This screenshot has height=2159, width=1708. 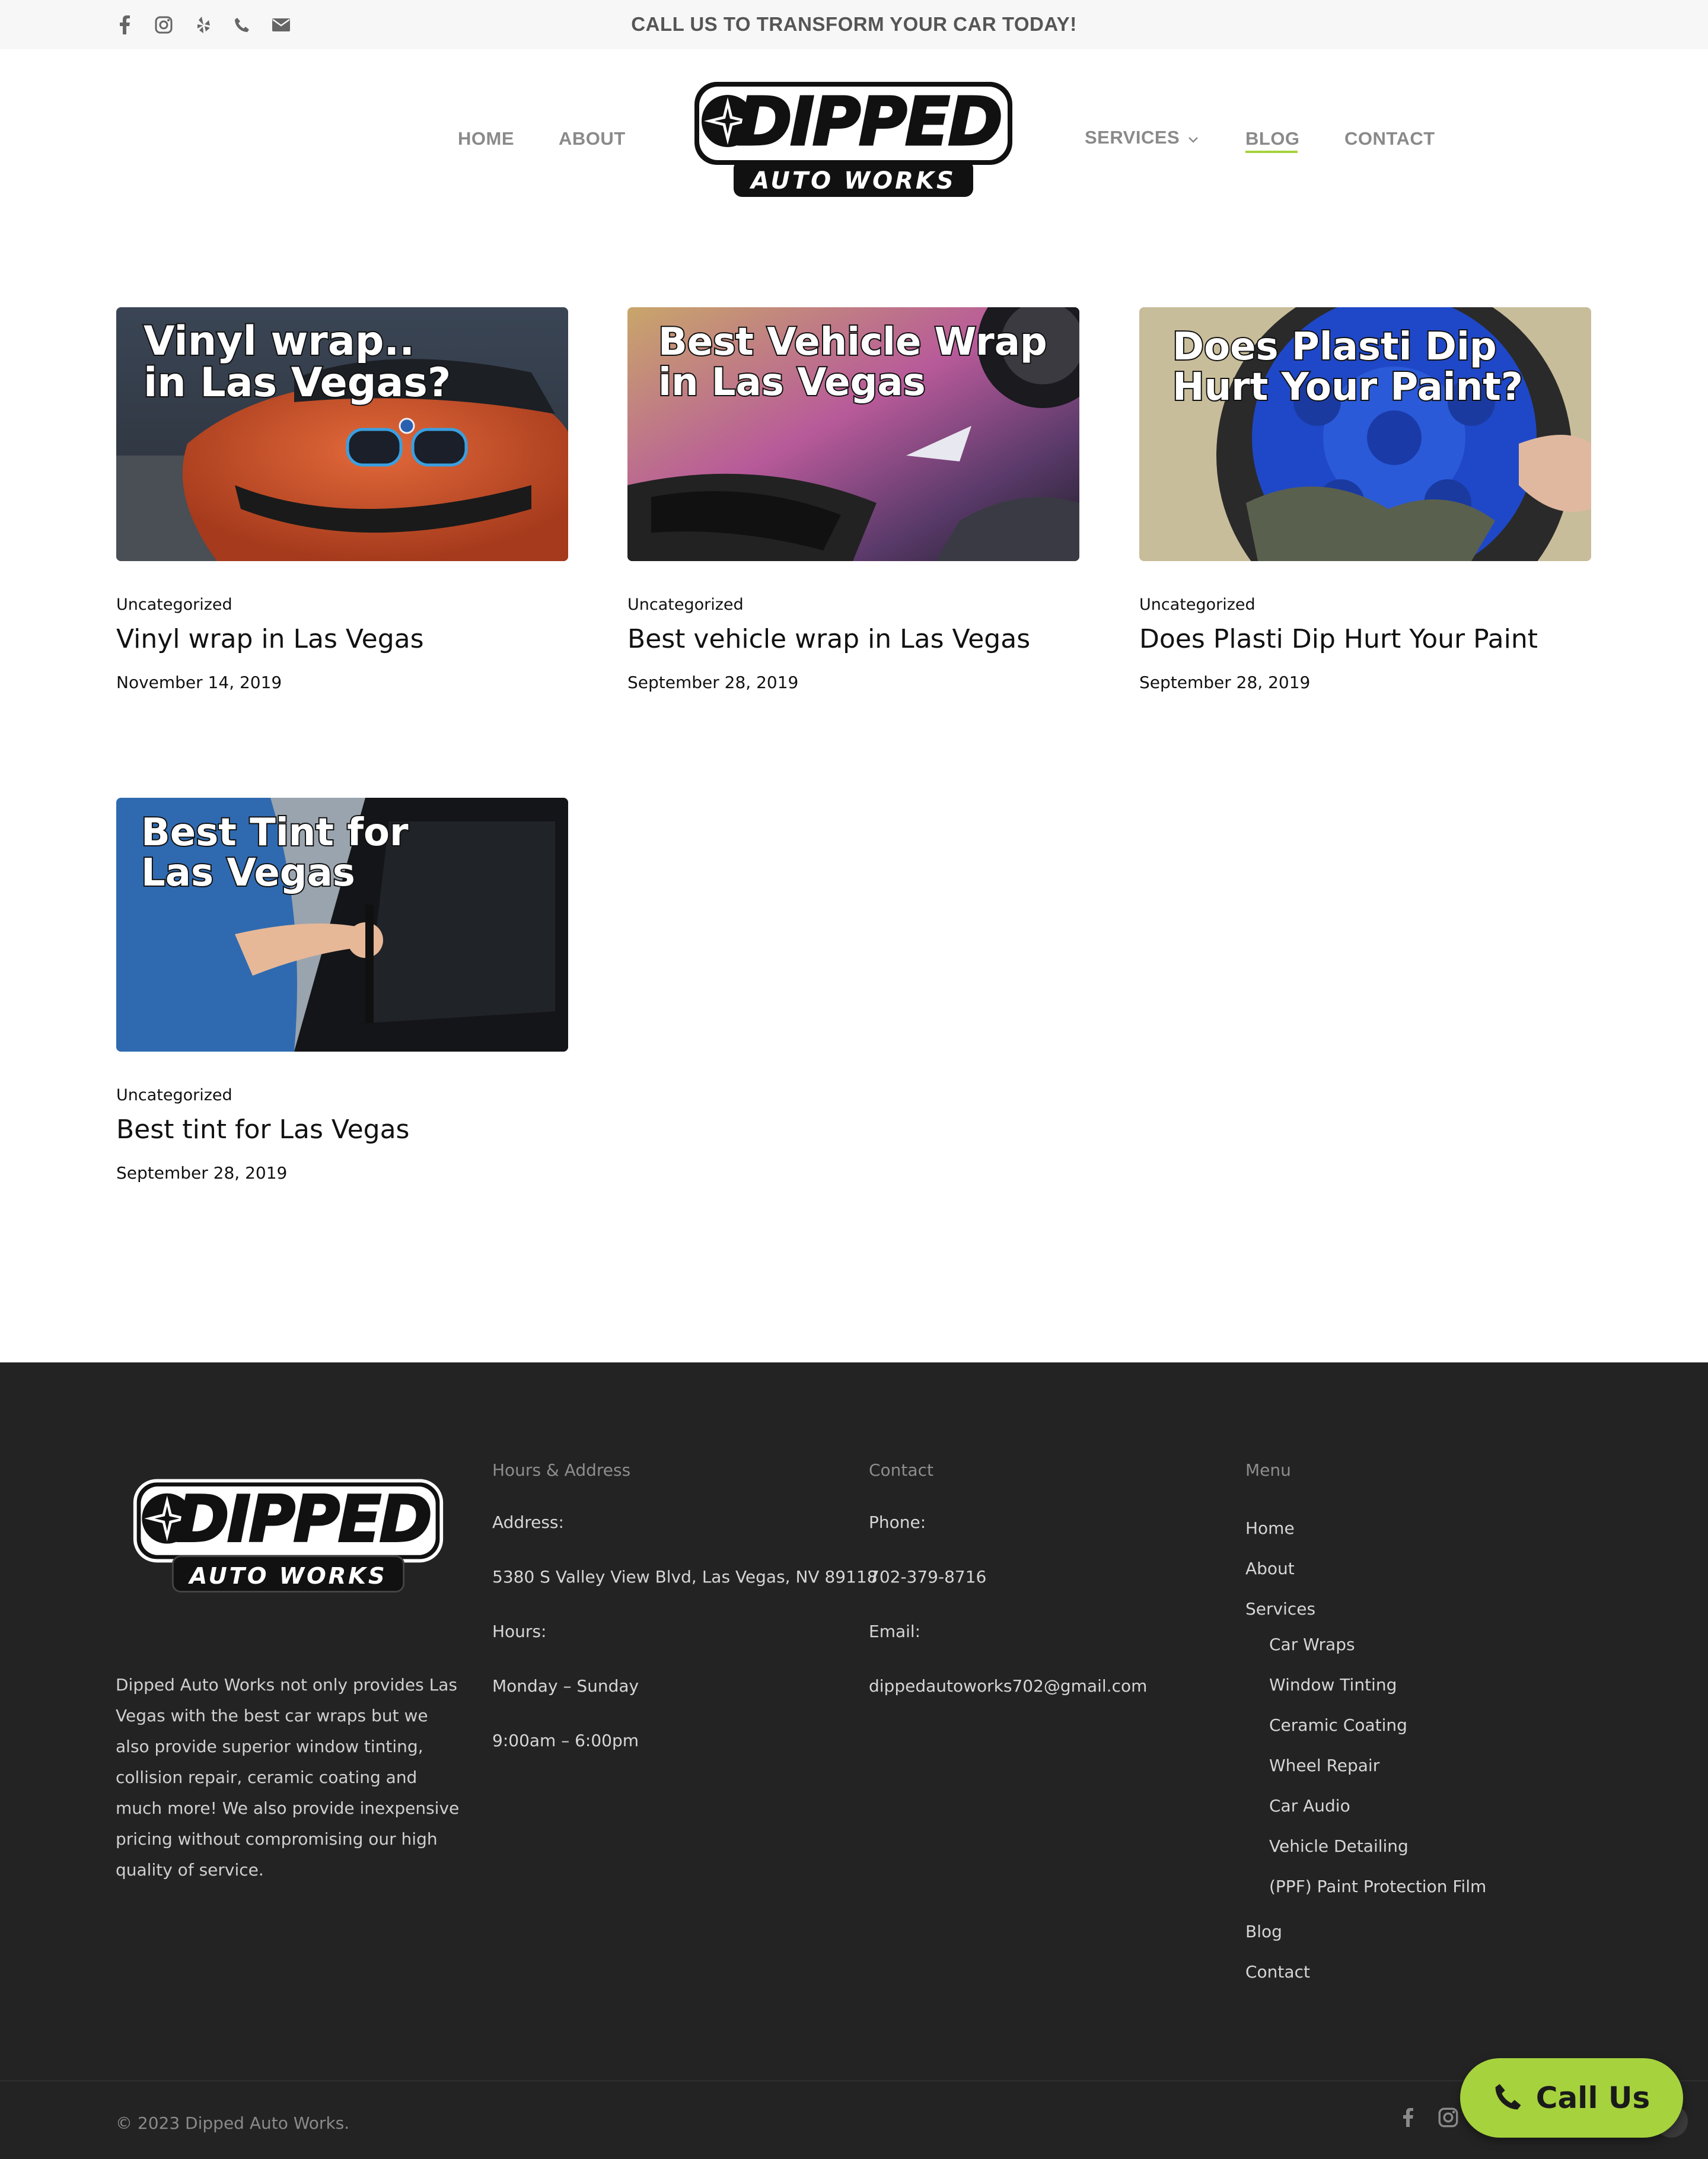 I want to click on instagram-icon, so click(x=1448, y=2117).